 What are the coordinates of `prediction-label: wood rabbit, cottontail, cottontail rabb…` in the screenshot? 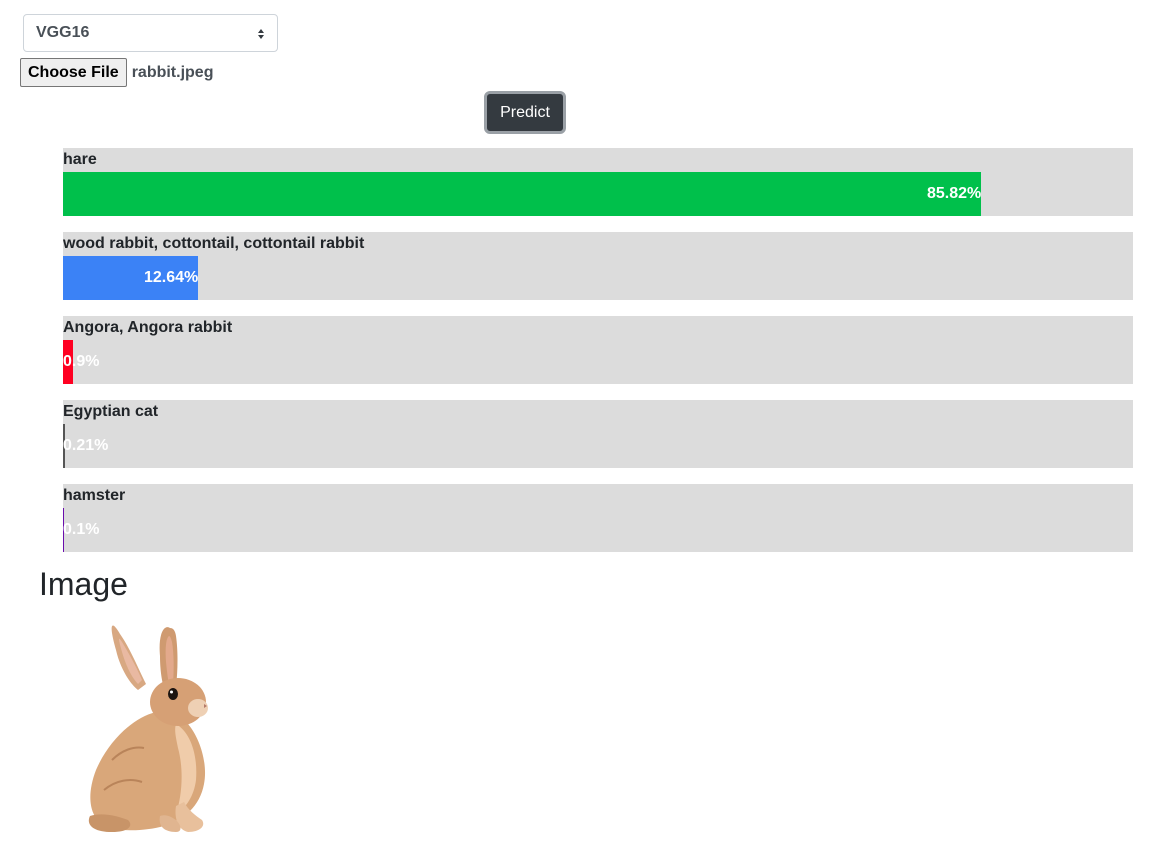 It's located at (214, 243).